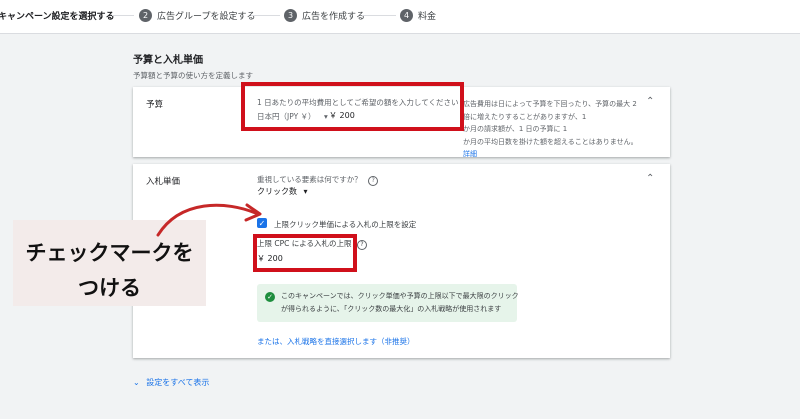 This screenshot has height=419, width=800. I want to click on annotation-line-2: つける, so click(109, 288).